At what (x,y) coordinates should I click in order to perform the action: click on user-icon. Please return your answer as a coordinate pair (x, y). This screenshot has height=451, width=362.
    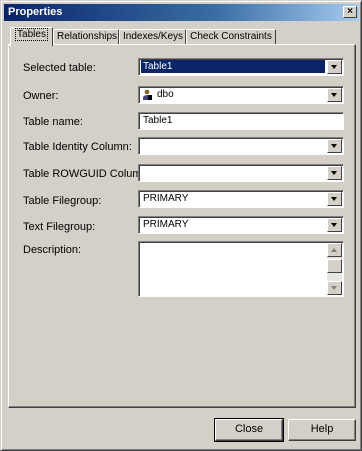
    Looking at the image, I should click on (147, 94).